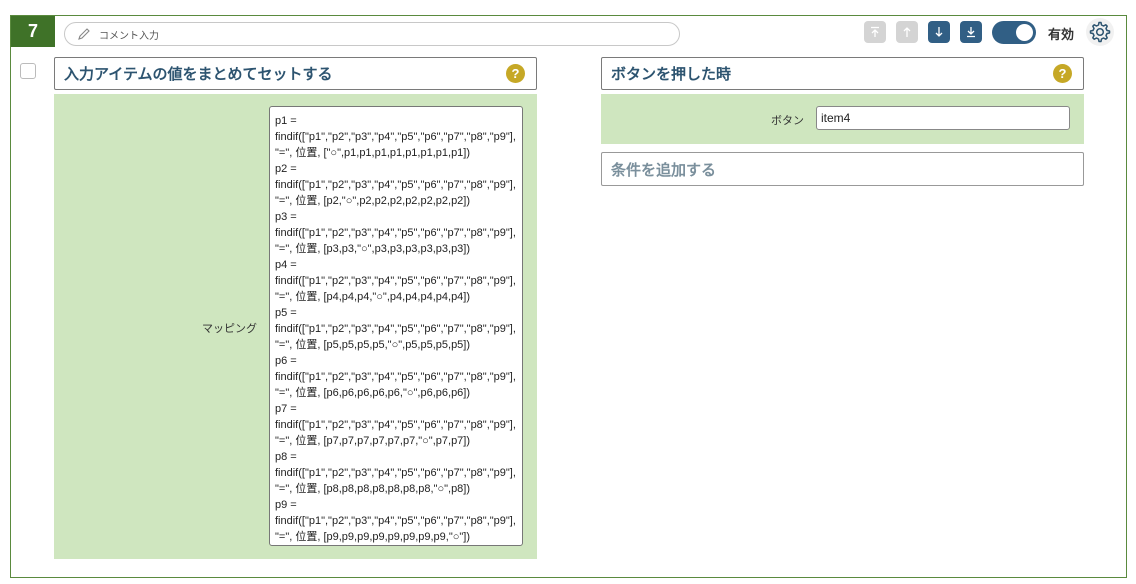 The height and width of the screenshot is (584, 1136). Describe the element at coordinates (1061, 35) in the screenshot. I see `enabled-label: 有効` at that location.